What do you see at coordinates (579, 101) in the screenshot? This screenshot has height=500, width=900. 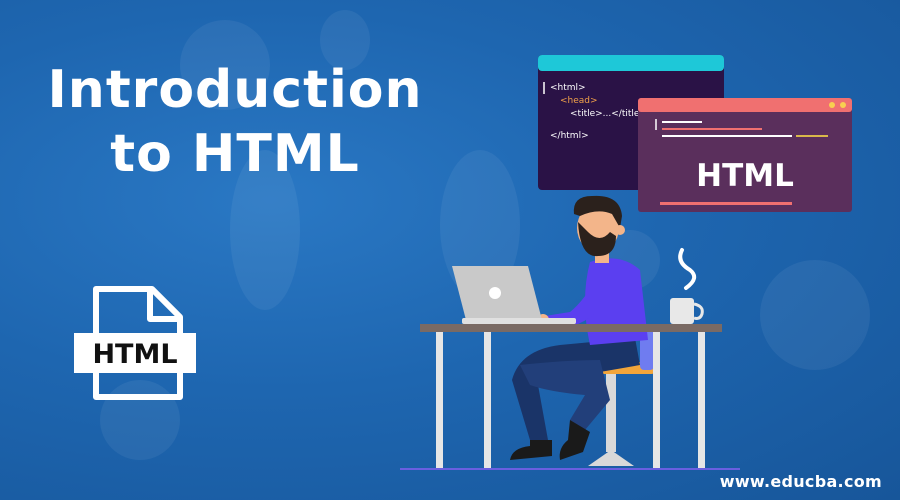 I see `code-line-head: <head>` at bounding box center [579, 101].